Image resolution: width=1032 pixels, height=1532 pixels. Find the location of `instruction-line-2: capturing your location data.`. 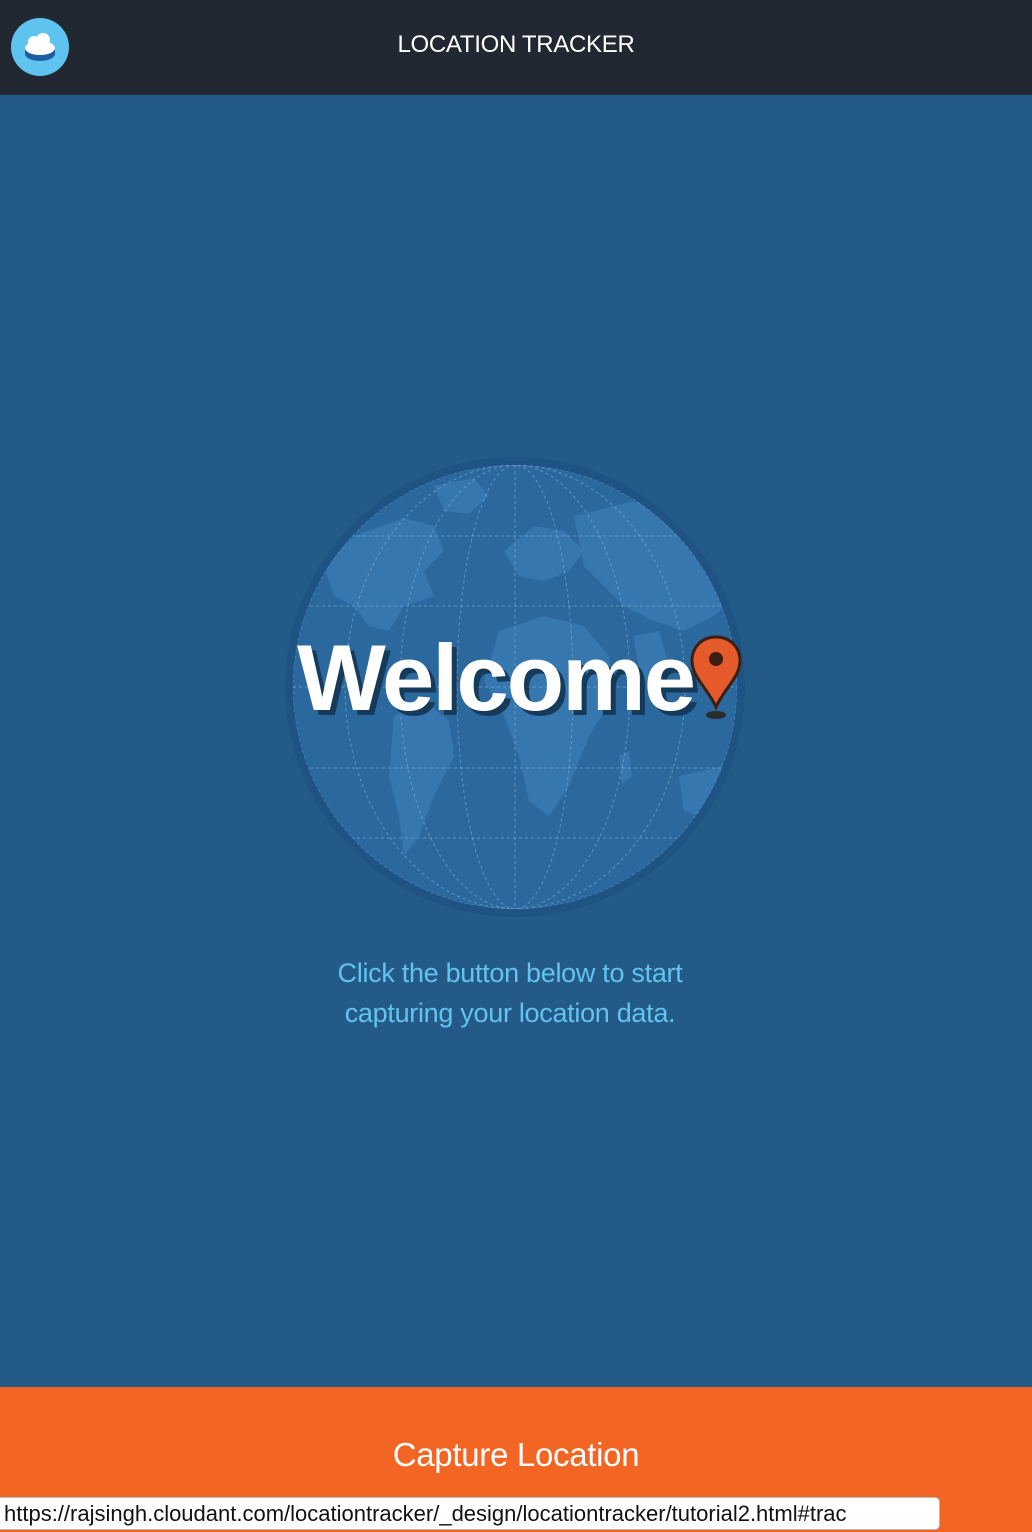

instruction-line-2: capturing your location data. is located at coordinates (510, 1013).